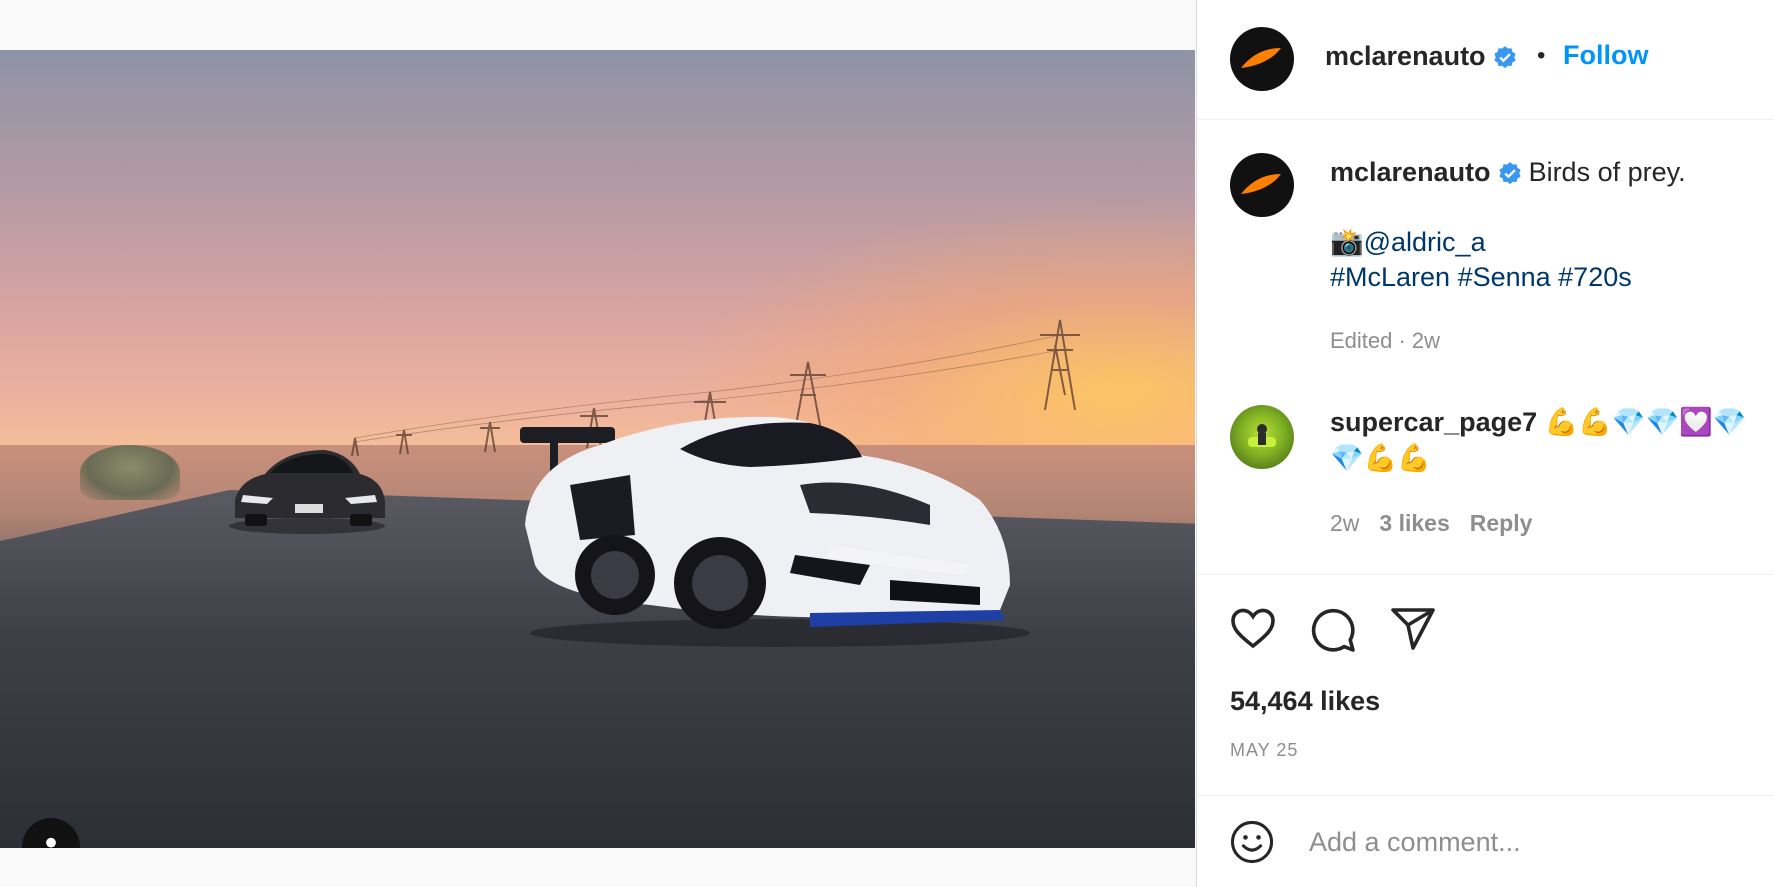  What do you see at coordinates (1405, 56) in the screenshot?
I see `header-username-text: mclarenauto` at bounding box center [1405, 56].